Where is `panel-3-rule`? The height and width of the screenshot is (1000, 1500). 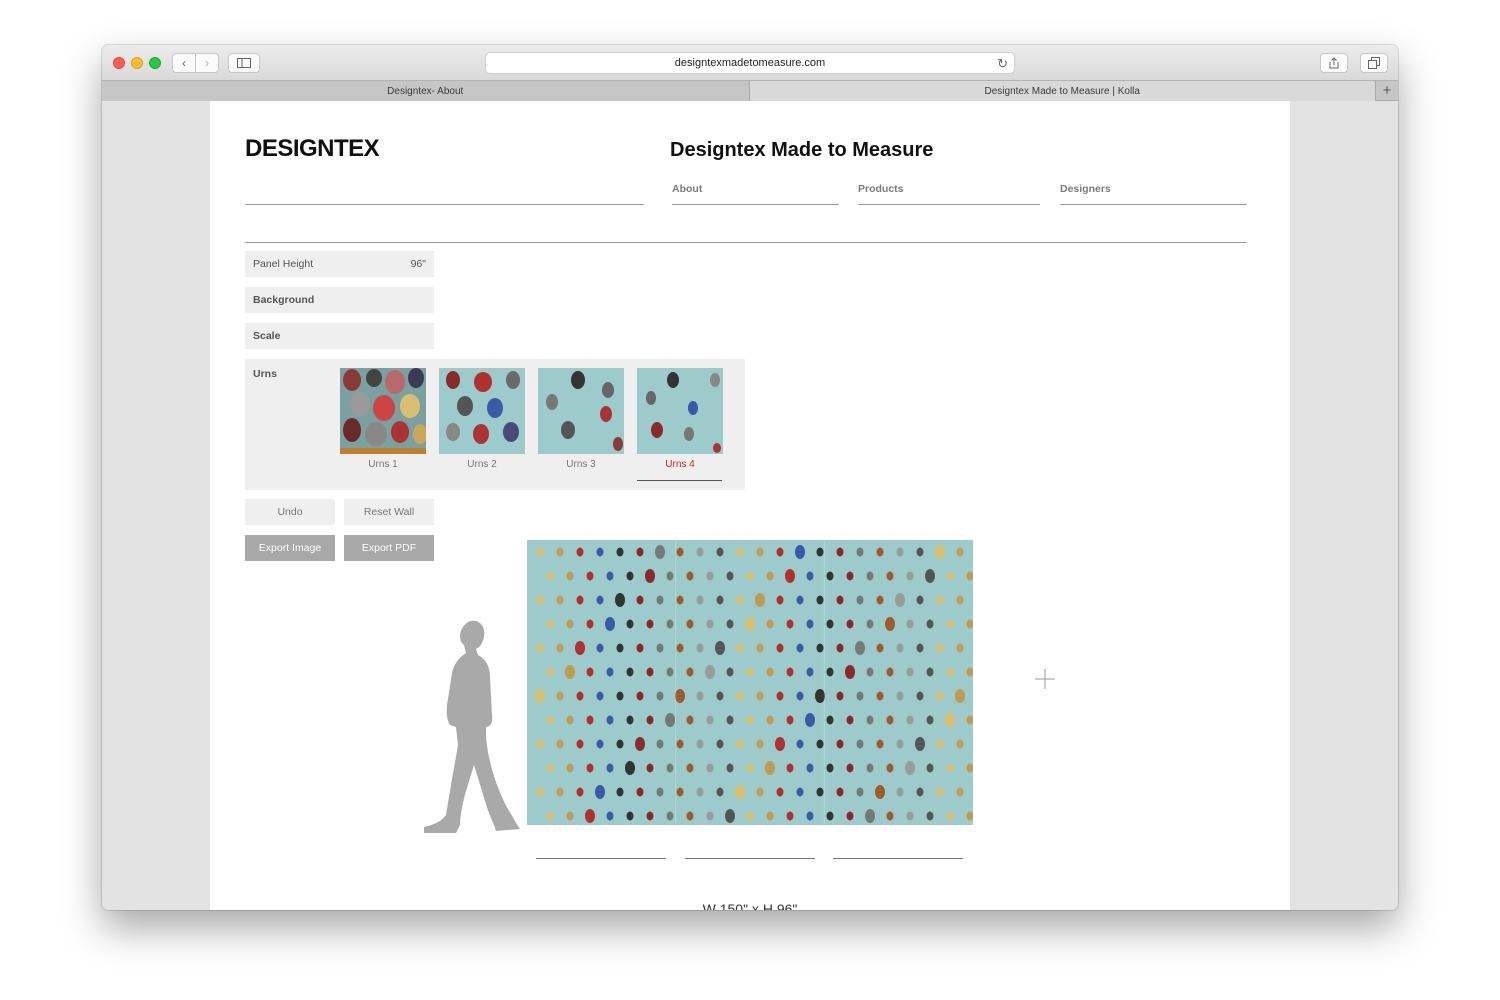 panel-3-rule is located at coordinates (898, 858).